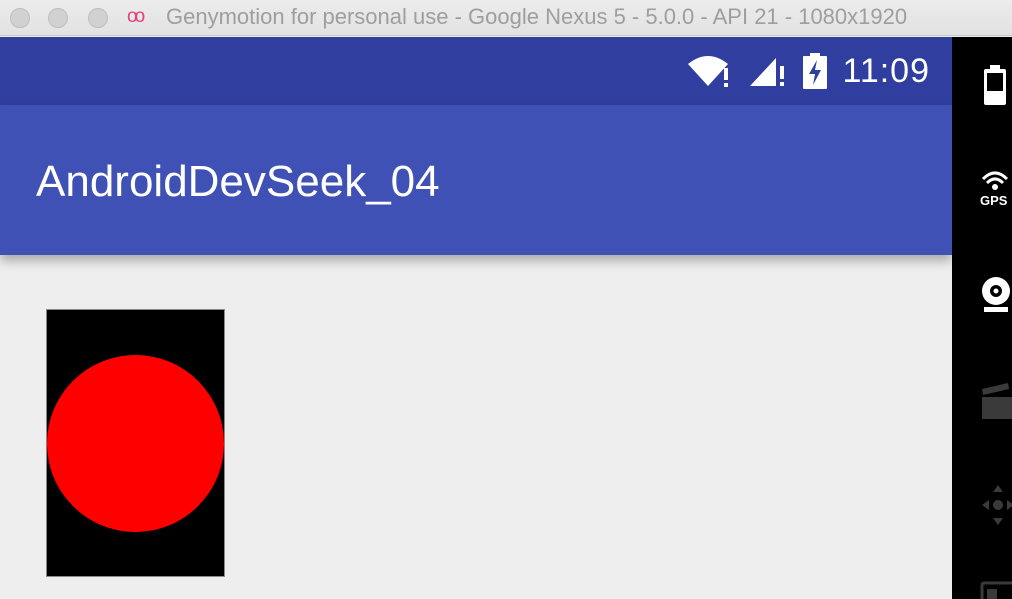 This screenshot has width=1012, height=599. I want to click on red-circle-drawing, so click(135, 443).